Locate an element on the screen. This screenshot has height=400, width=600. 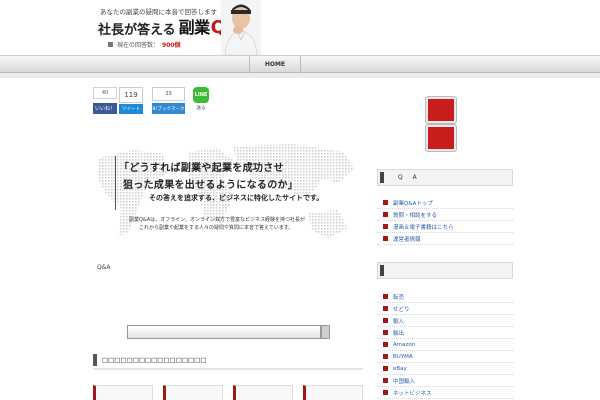
hero-quote-line2: 狙った成果を出せるようになるのか」 is located at coordinates (211, 185).